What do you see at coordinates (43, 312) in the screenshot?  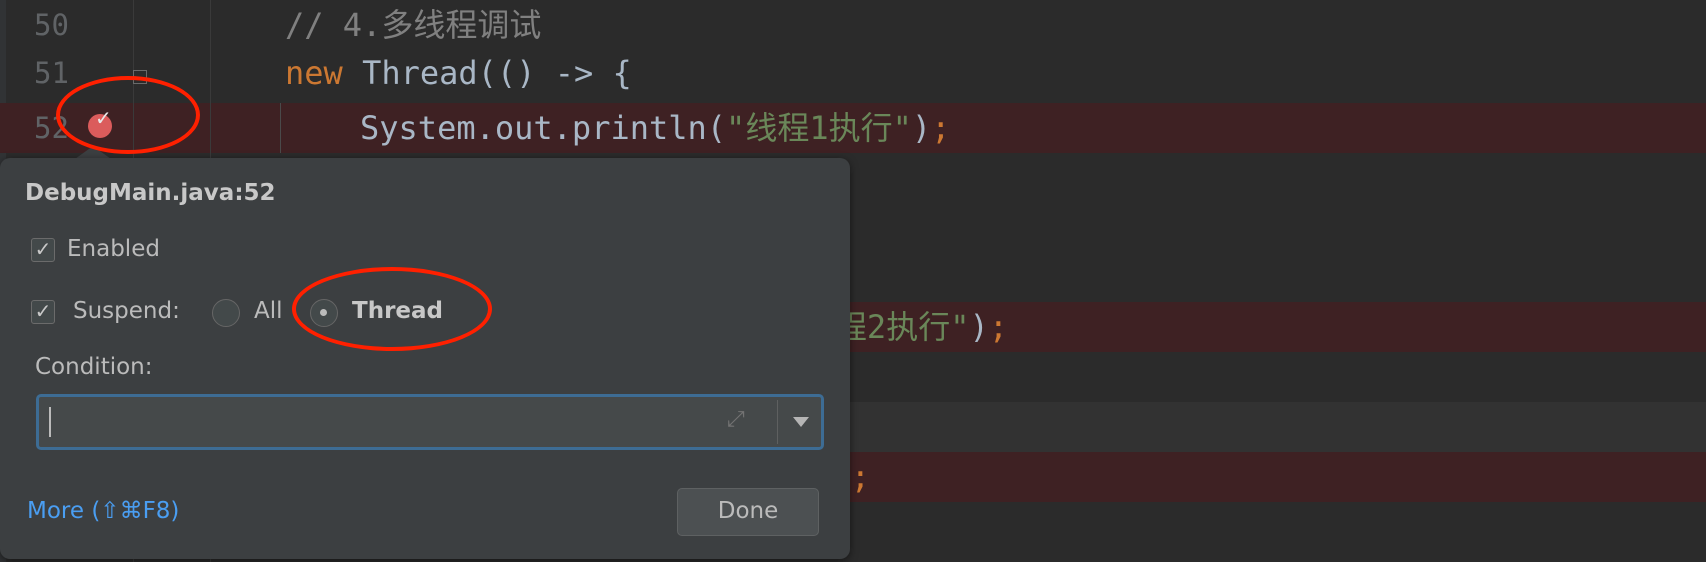 I see `suspend-checkbox: ✓` at bounding box center [43, 312].